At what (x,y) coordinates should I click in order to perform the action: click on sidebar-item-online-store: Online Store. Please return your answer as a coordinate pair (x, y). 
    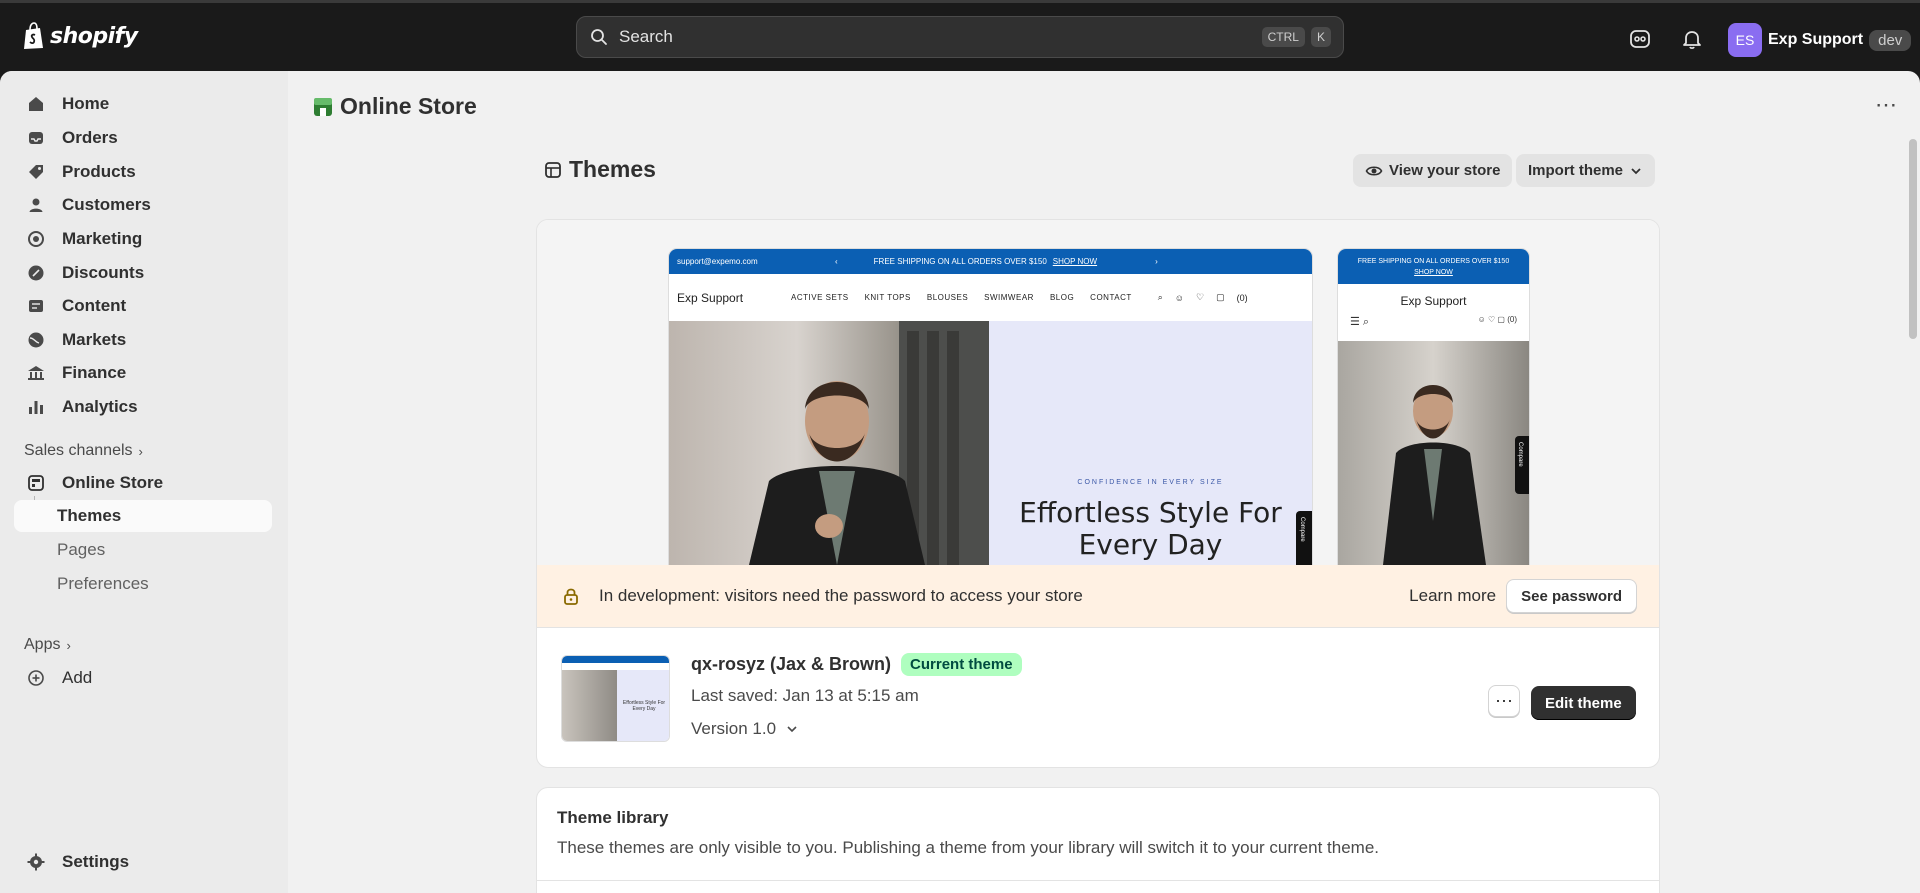
    Looking at the image, I should click on (143, 483).